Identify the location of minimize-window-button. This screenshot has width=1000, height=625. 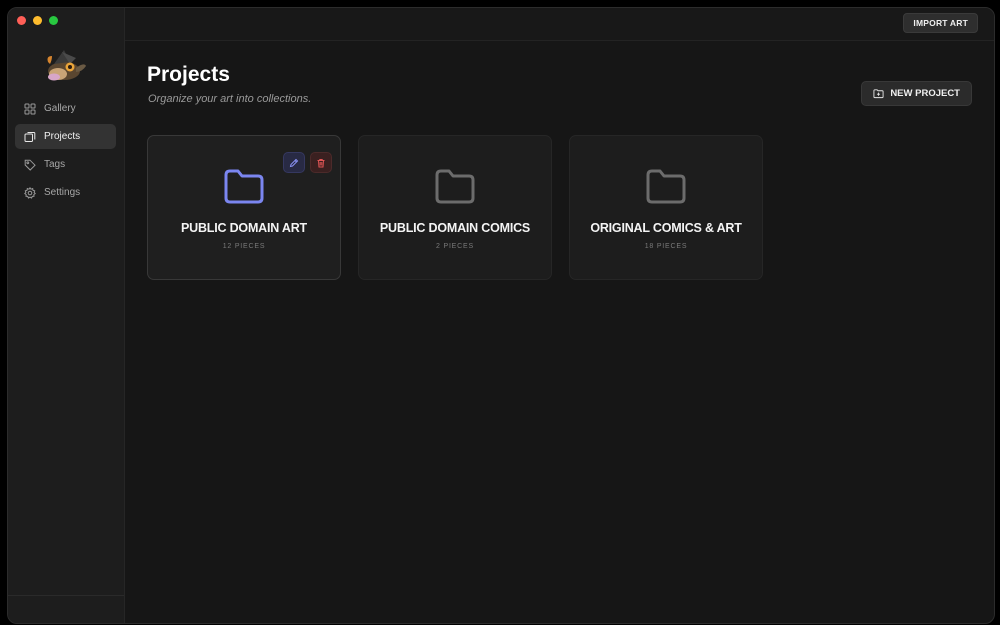
(37, 20).